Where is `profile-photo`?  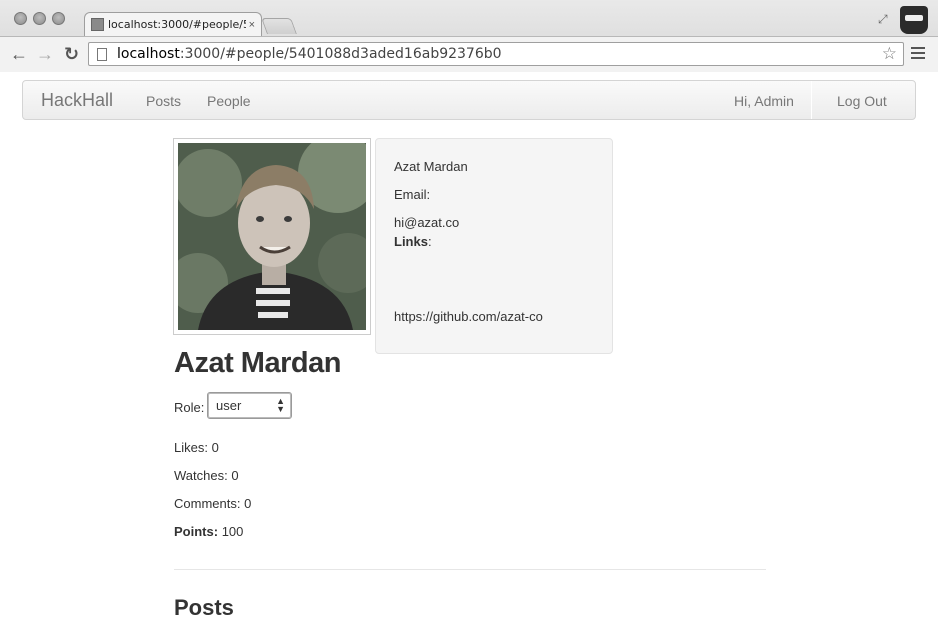
profile-photo is located at coordinates (272, 236).